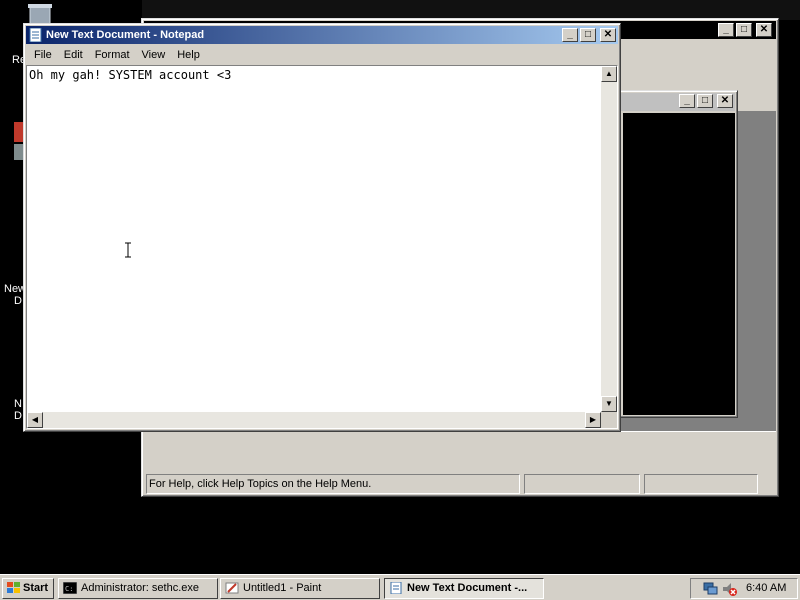 The height and width of the screenshot is (600, 800). I want to click on paint-close-button: ✕, so click(764, 30).